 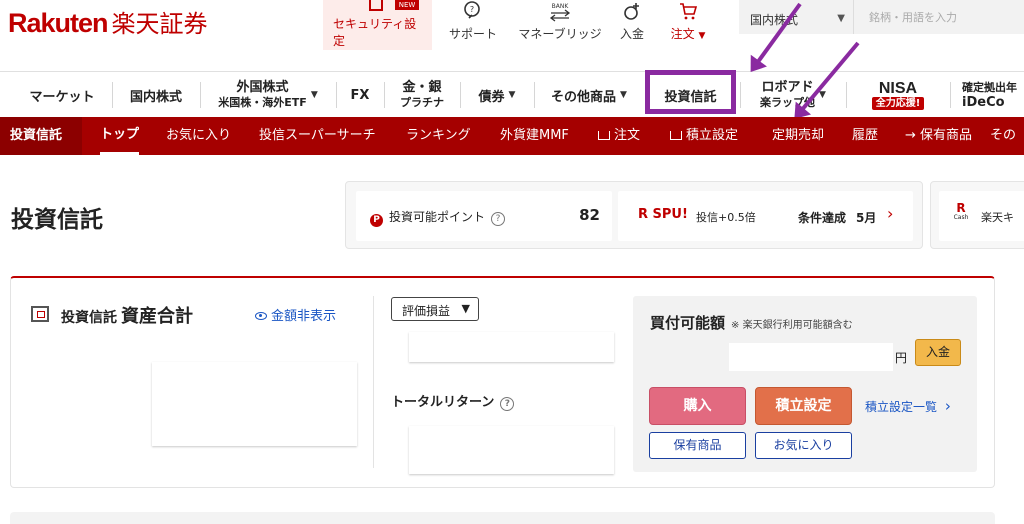 I want to click on nav-ideco-sub: iDeCo, so click(x=983, y=102).